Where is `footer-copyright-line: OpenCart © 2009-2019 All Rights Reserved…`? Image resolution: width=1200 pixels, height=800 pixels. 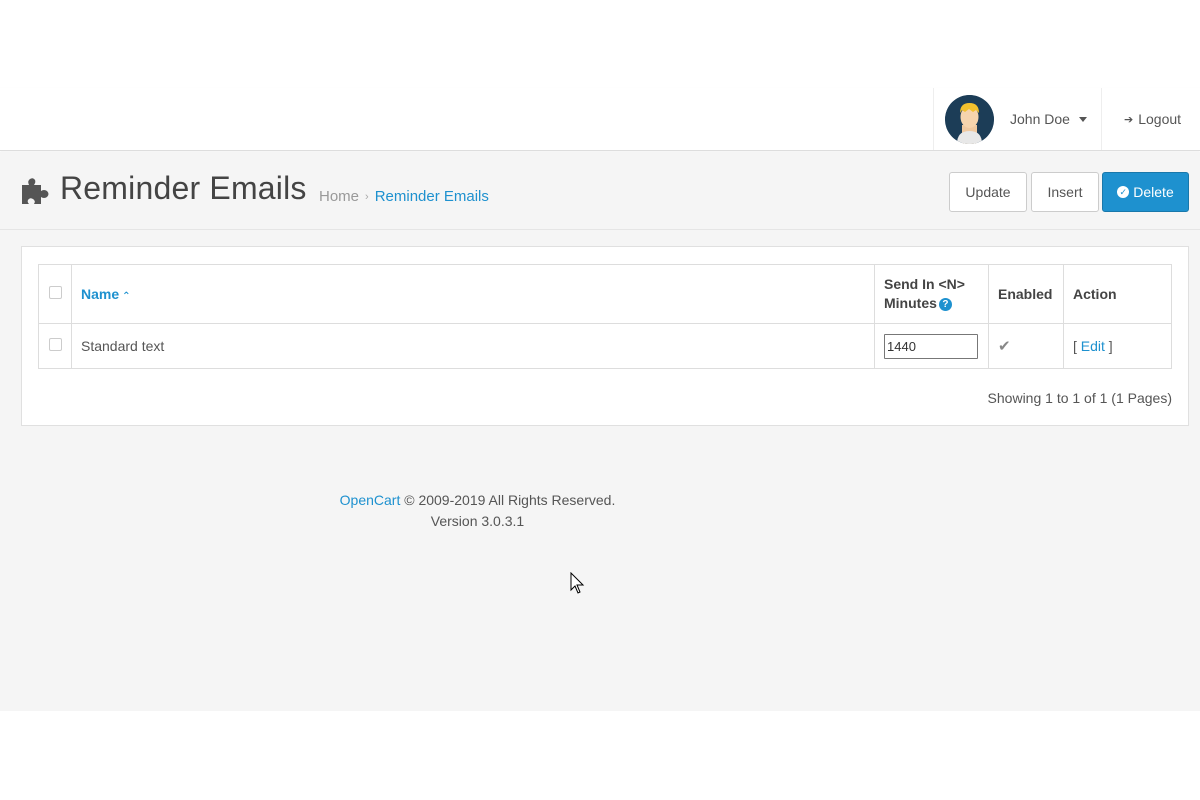
footer-copyright-line: OpenCart © 2009-2019 All Rights Reserved… is located at coordinates (477, 500).